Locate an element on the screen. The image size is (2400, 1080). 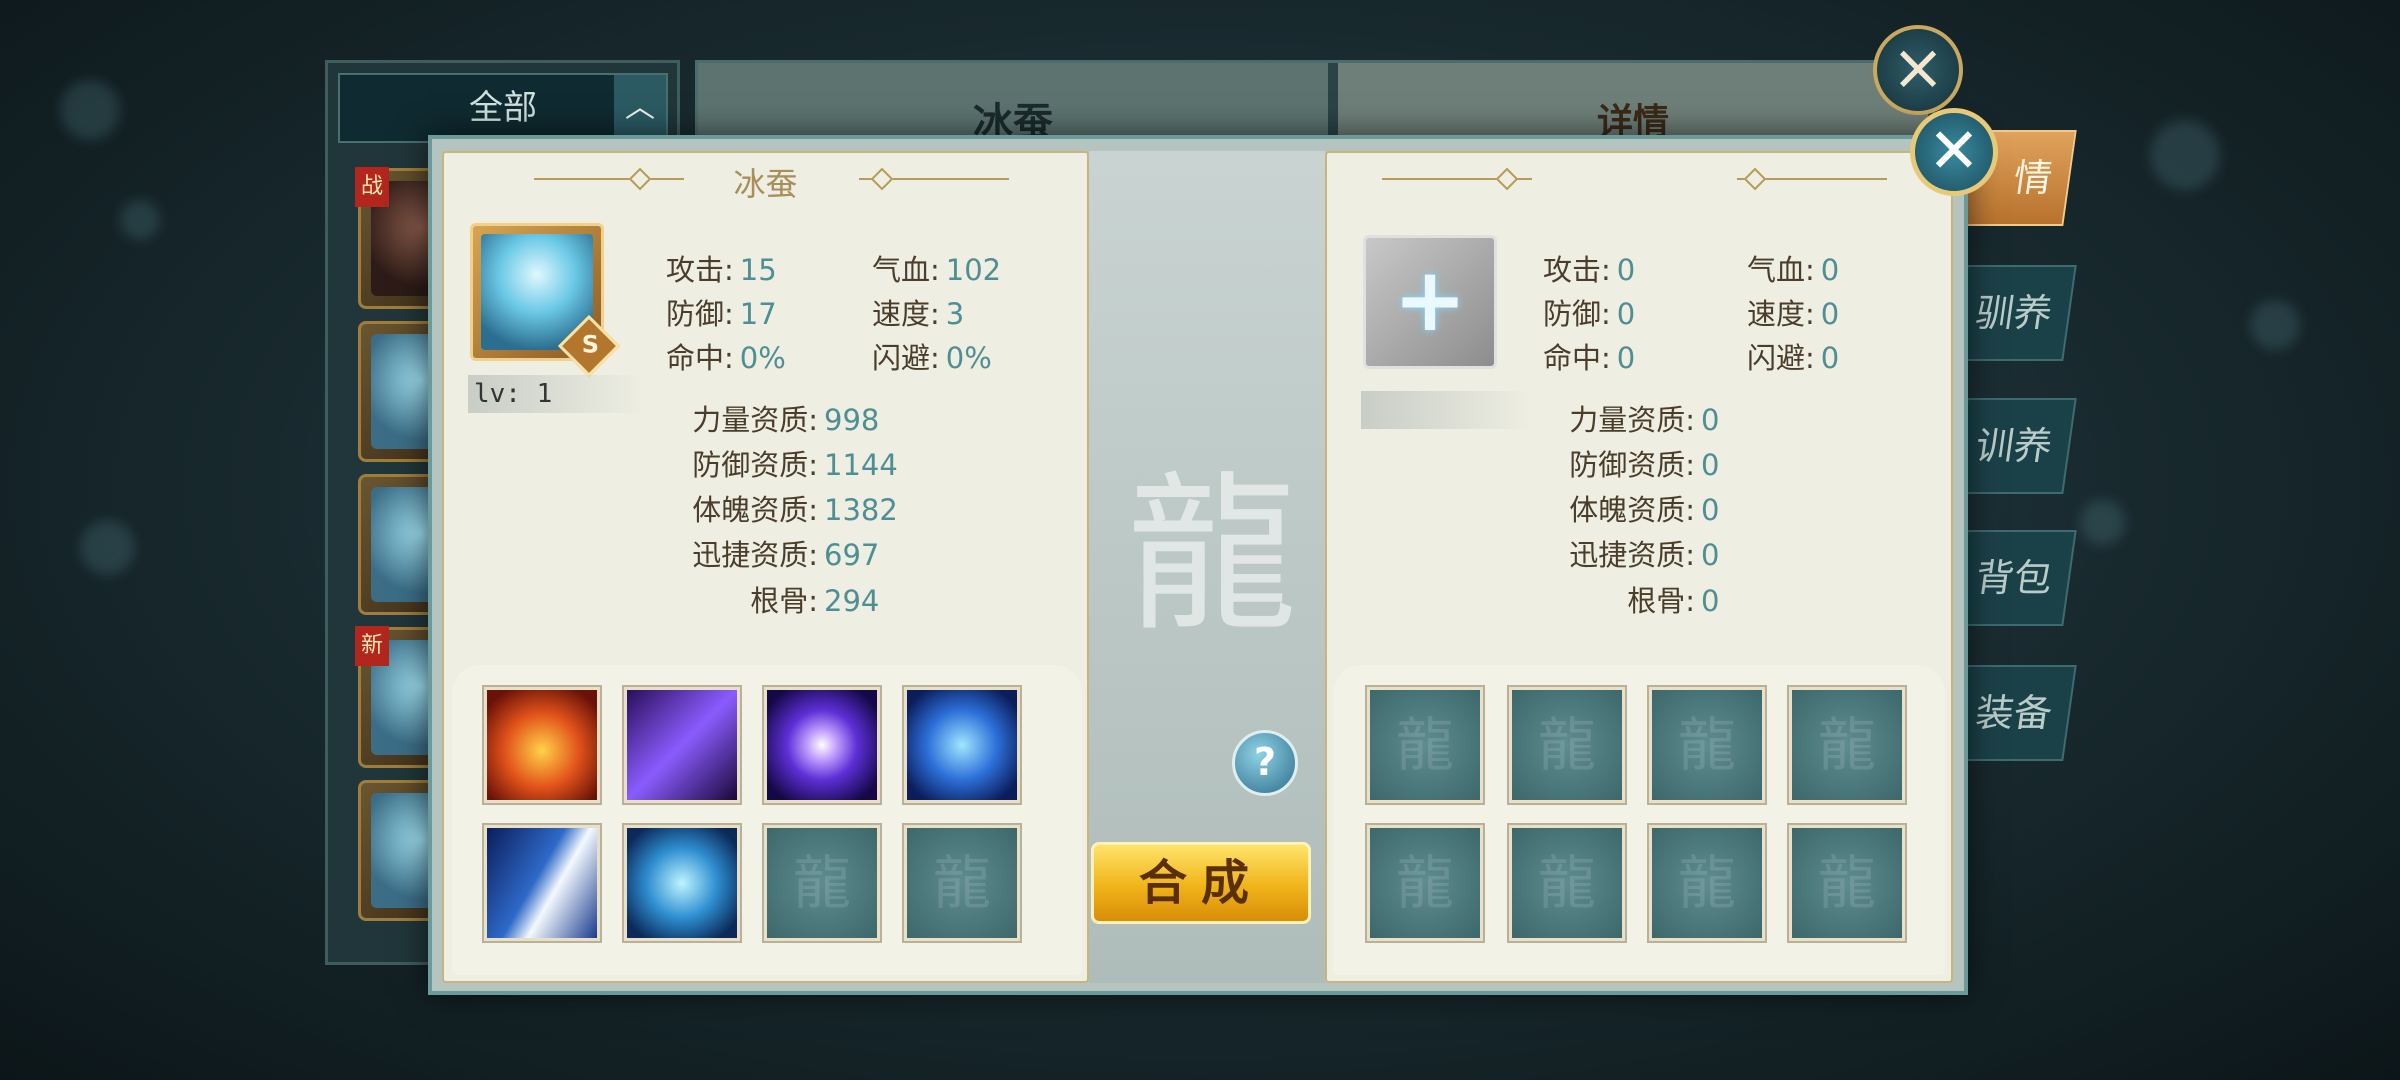
stat-dodge: 闪避: 0 is located at coordinates (1793, 358).